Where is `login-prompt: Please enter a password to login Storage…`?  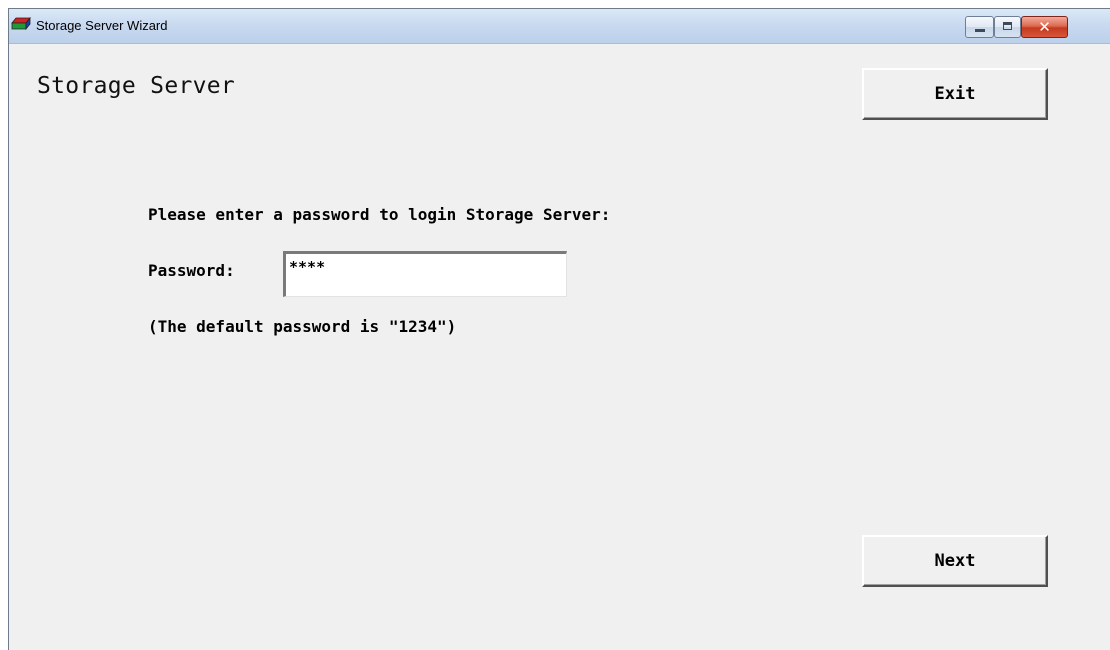
login-prompt: Please enter a password to login Storage… is located at coordinates (379, 214).